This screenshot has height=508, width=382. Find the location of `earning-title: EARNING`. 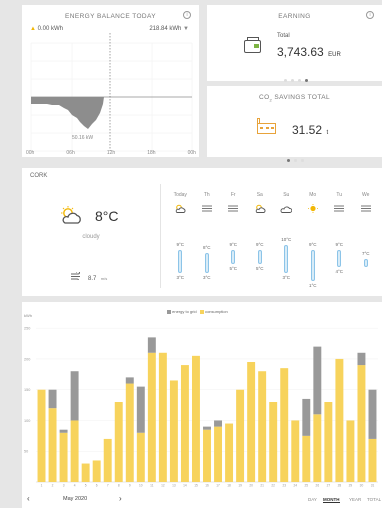

earning-title: EARNING is located at coordinates (294, 16).